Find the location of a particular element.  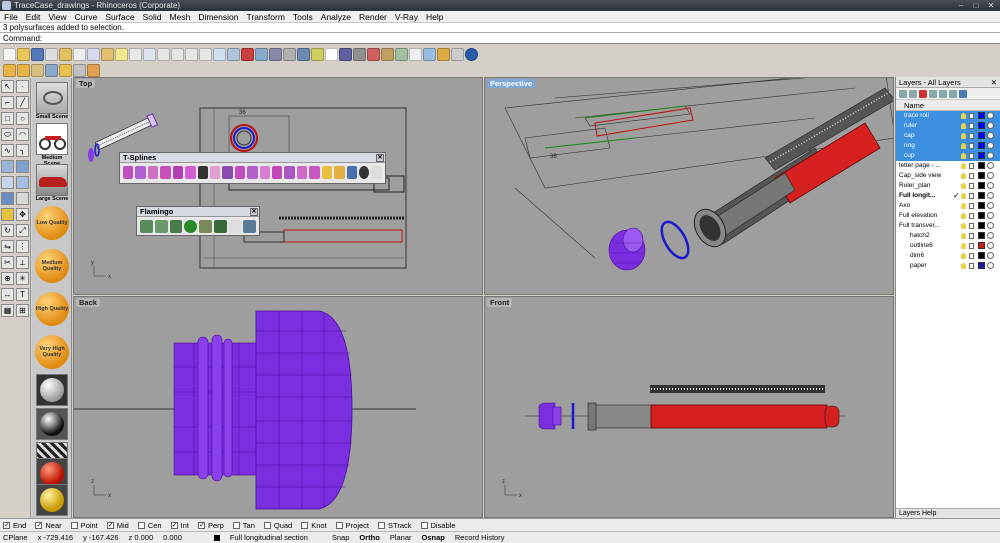

tsplines-manipulator-icon is located at coordinates (202, 172).